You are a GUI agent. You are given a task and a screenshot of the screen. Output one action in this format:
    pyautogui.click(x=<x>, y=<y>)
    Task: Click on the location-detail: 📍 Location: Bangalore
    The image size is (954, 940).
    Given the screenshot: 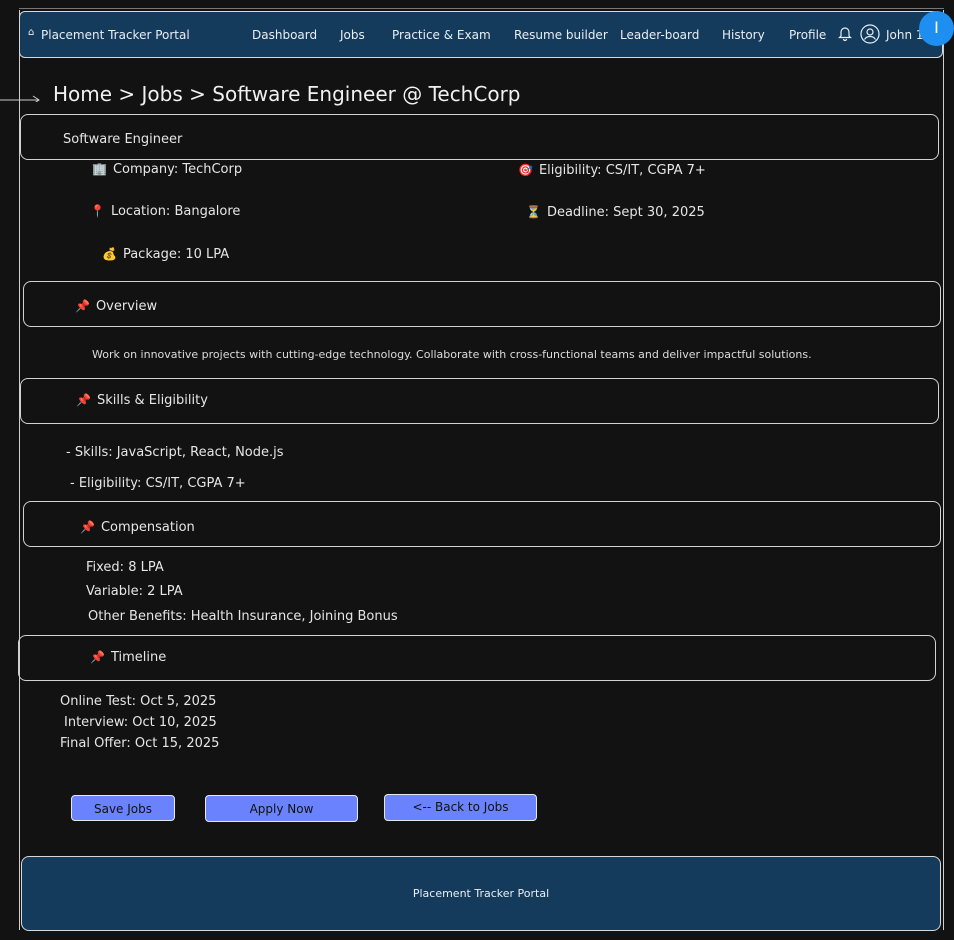 What is the action you would take?
    pyautogui.click(x=165, y=211)
    